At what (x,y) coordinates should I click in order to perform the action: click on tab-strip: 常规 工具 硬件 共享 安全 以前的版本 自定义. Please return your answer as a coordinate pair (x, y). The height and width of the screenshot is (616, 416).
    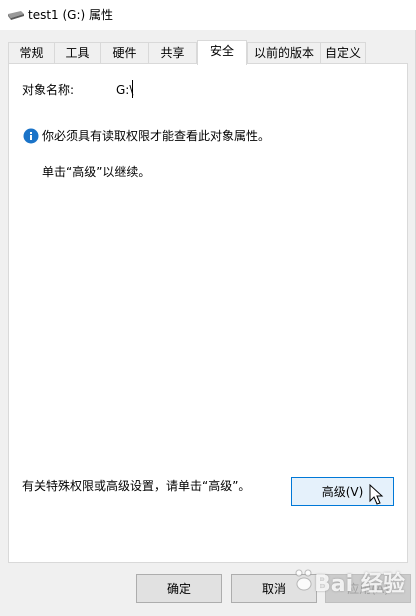
    Looking at the image, I should click on (208, 52).